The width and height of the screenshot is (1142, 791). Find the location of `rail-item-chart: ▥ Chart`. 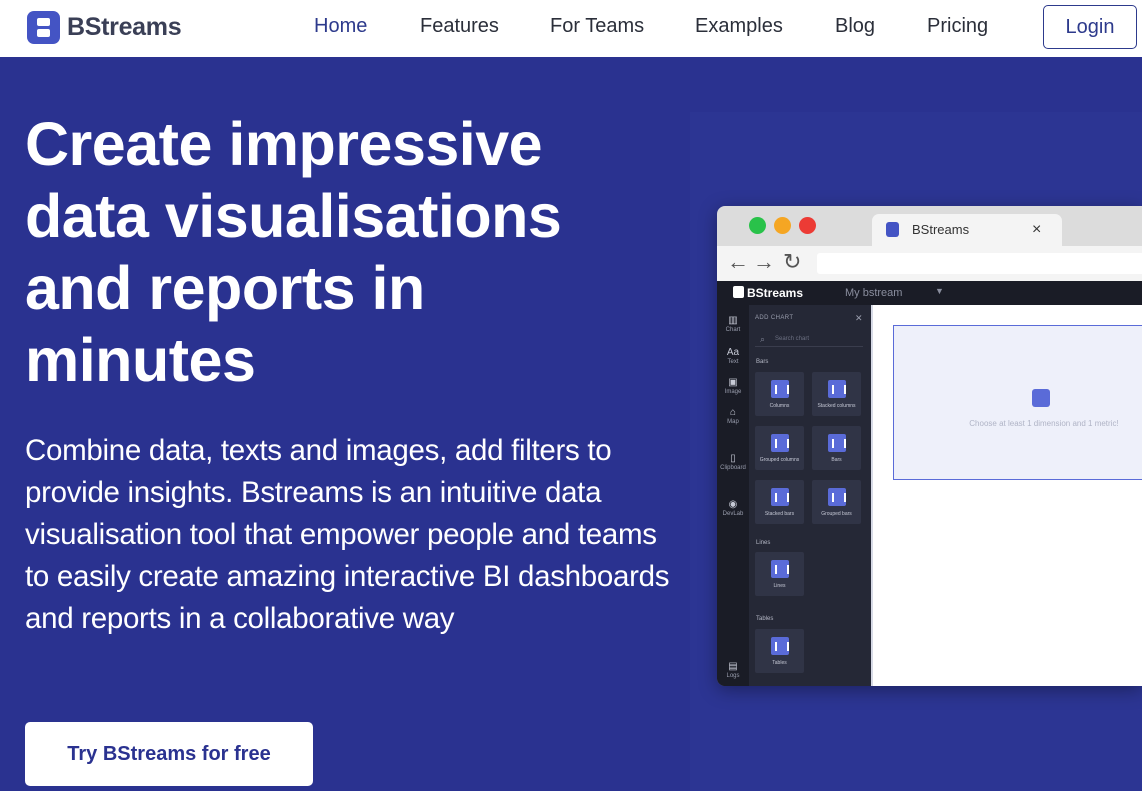

rail-item-chart: ▥ Chart is located at coordinates (733, 324).